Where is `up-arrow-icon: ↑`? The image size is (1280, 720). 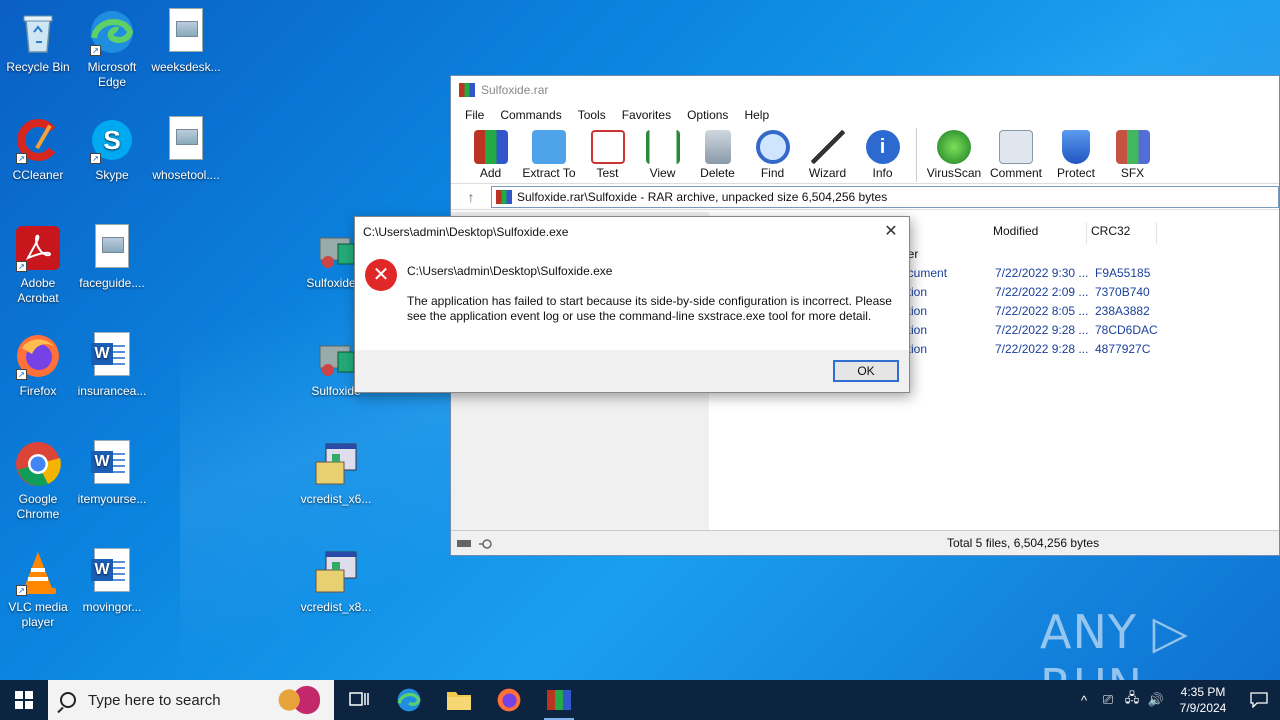
up-arrow-icon: ↑ is located at coordinates (471, 197).